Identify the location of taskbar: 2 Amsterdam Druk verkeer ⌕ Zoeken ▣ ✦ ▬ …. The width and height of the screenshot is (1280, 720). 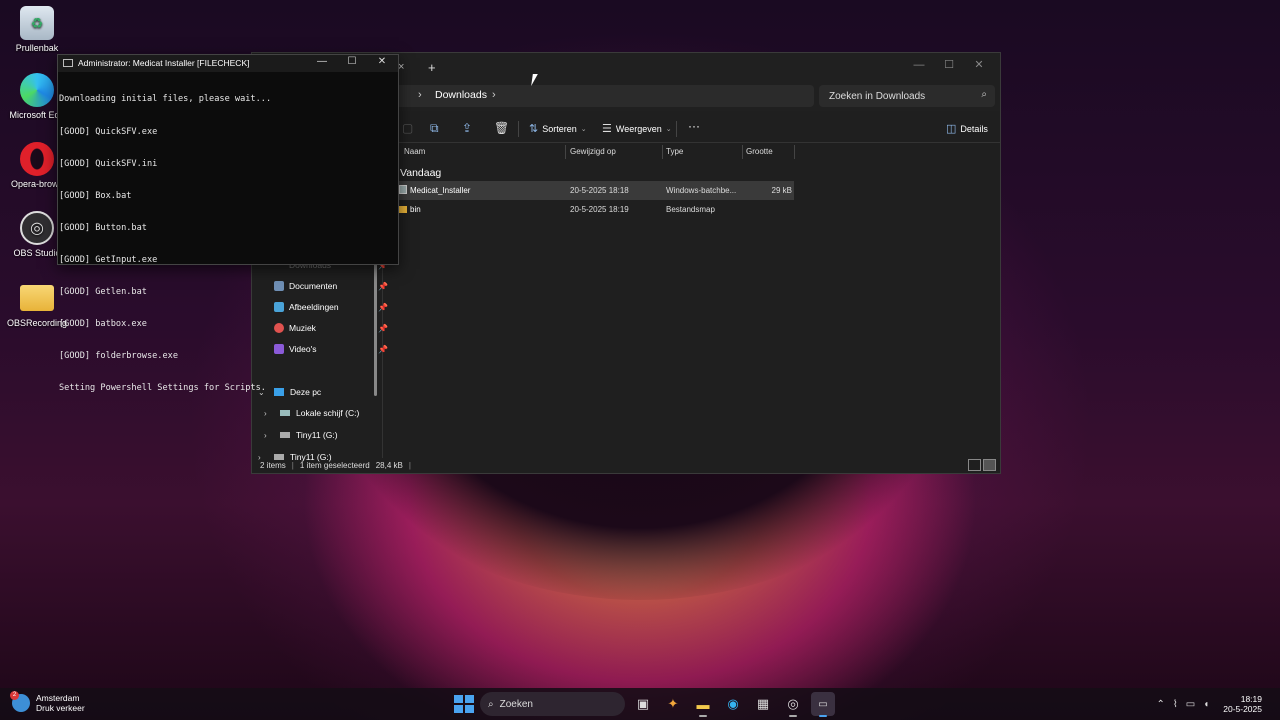
(640, 704).